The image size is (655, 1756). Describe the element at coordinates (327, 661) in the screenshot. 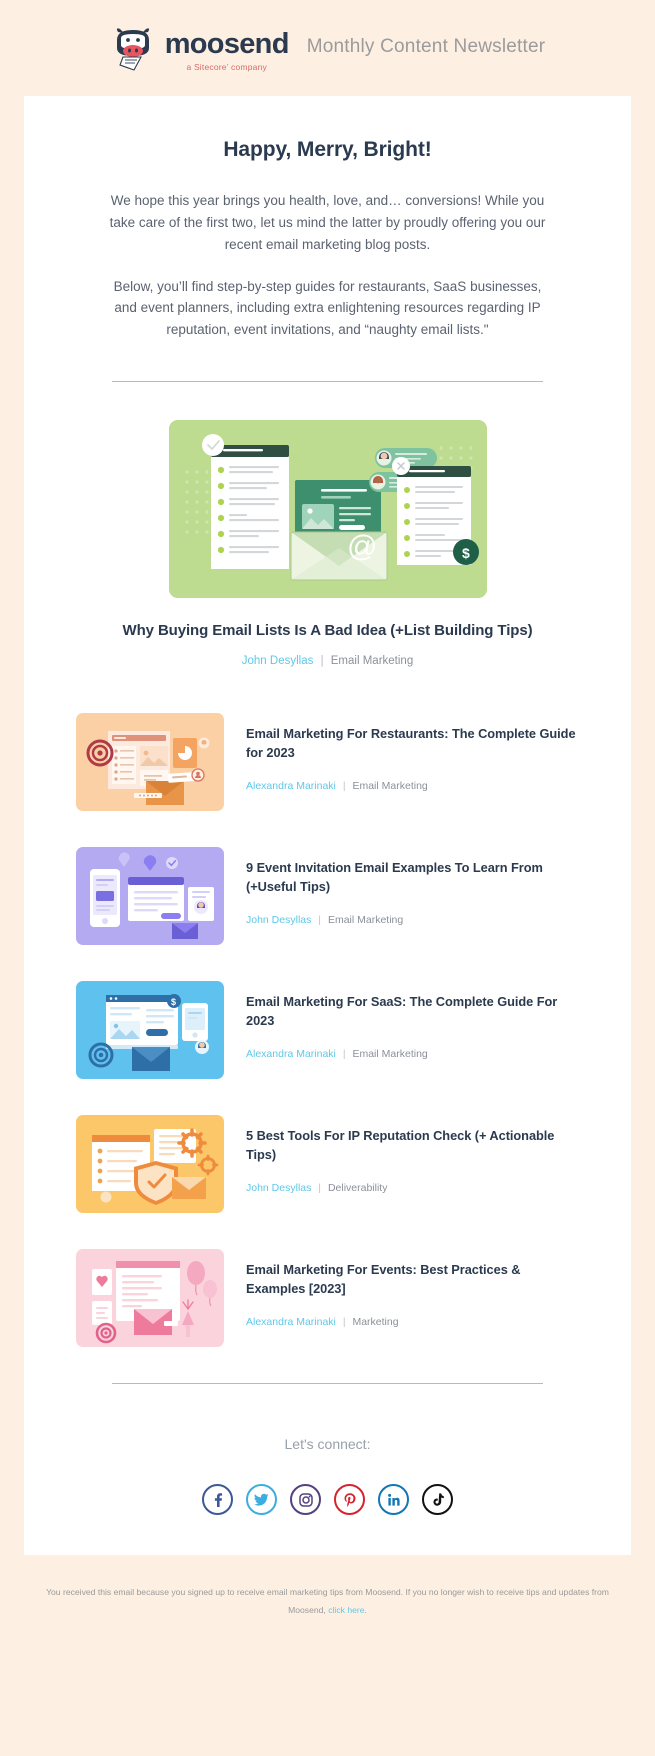

I see `hero-byline: John Desyllas | Email Marketing` at that location.